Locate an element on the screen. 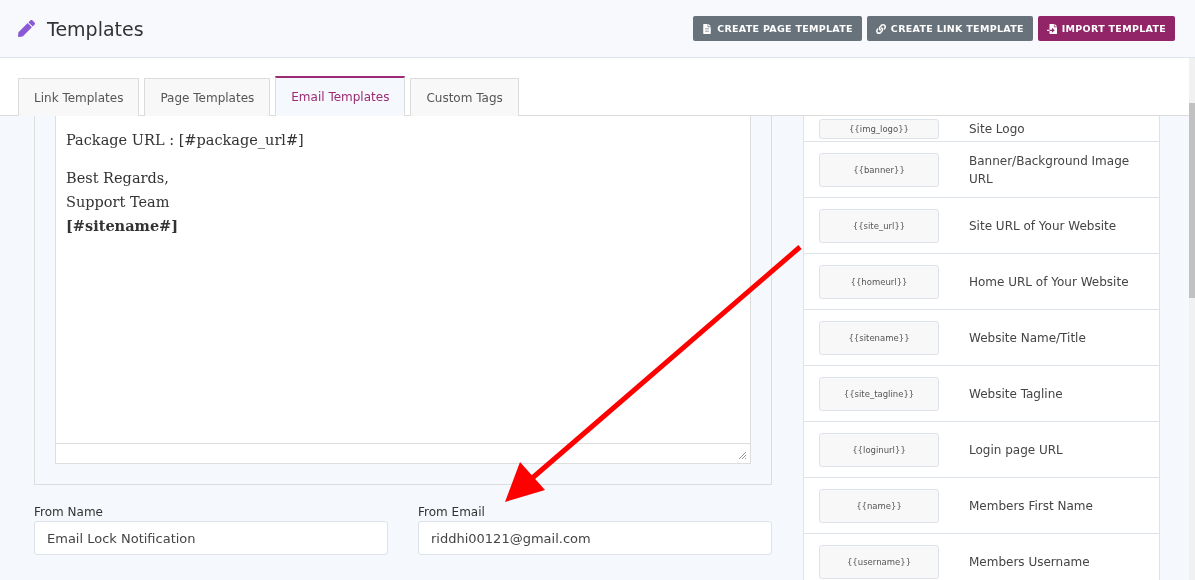 The width and height of the screenshot is (1195, 580). tag-description: Site Logo is located at coordinates (997, 129).